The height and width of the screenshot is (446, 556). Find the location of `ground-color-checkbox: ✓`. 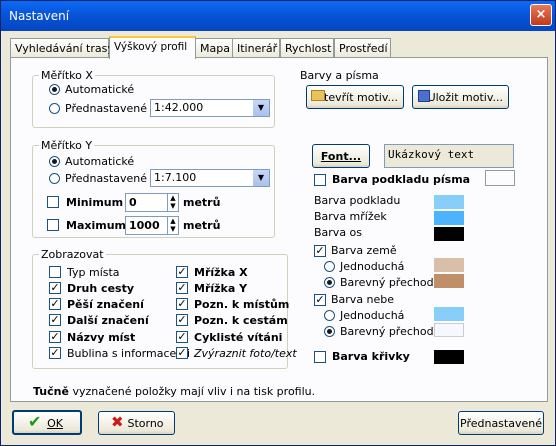

ground-color-checkbox: ✓ is located at coordinates (320, 251).